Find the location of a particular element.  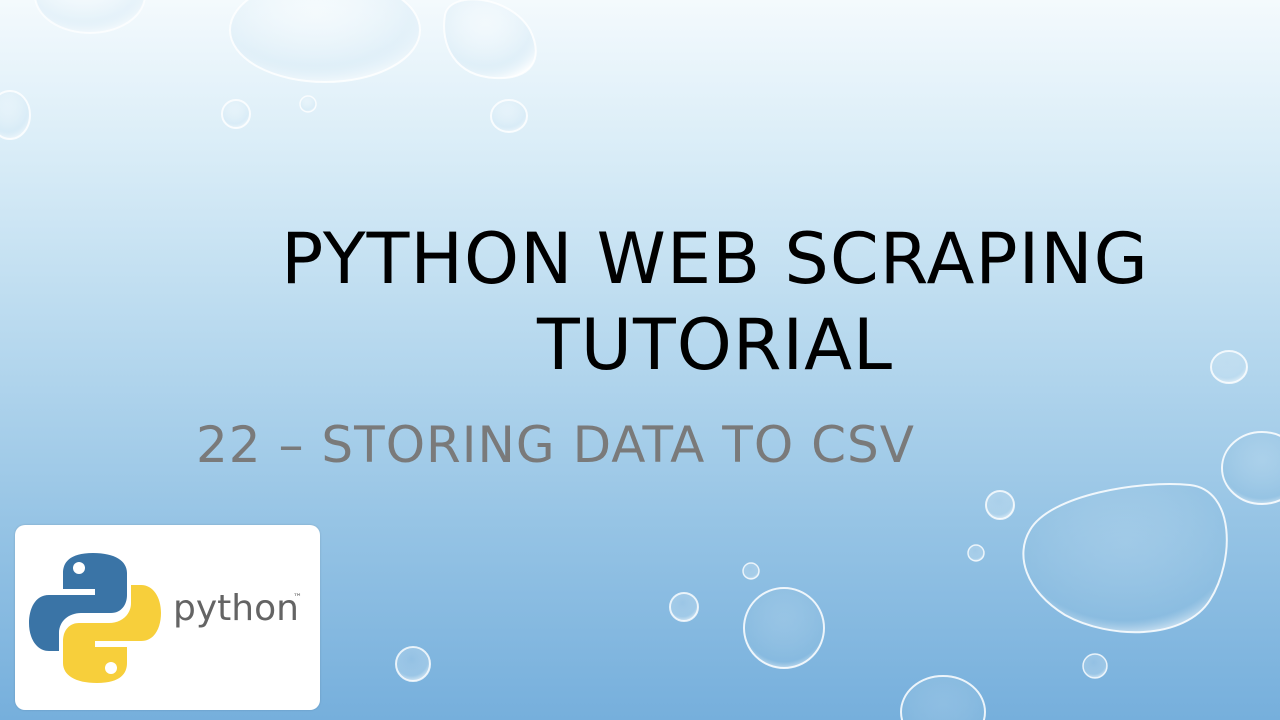

slide-title-line: TUTORIAL is located at coordinates (715, 345).